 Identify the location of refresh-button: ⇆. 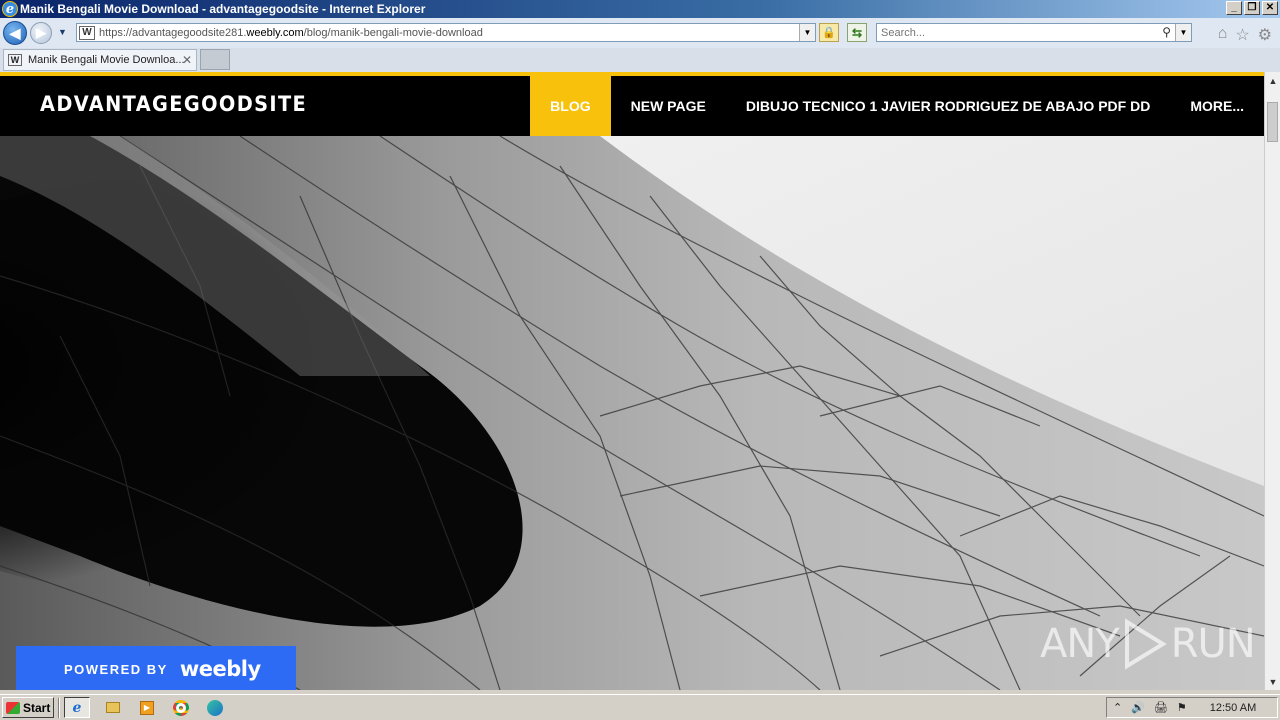
(857, 32).